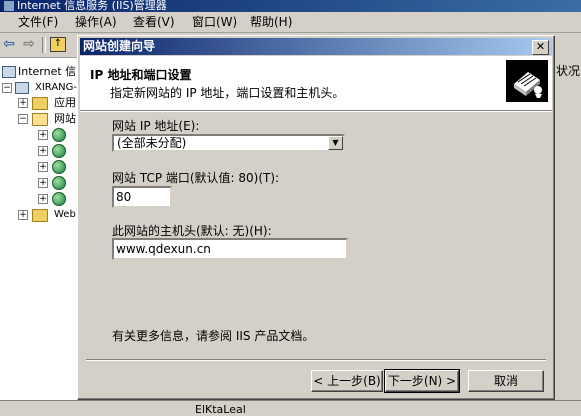 The width and height of the screenshot is (581, 416). What do you see at coordinates (230, 249) in the screenshot?
I see `host-header-input: www.qdexun.cn` at bounding box center [230, 249].